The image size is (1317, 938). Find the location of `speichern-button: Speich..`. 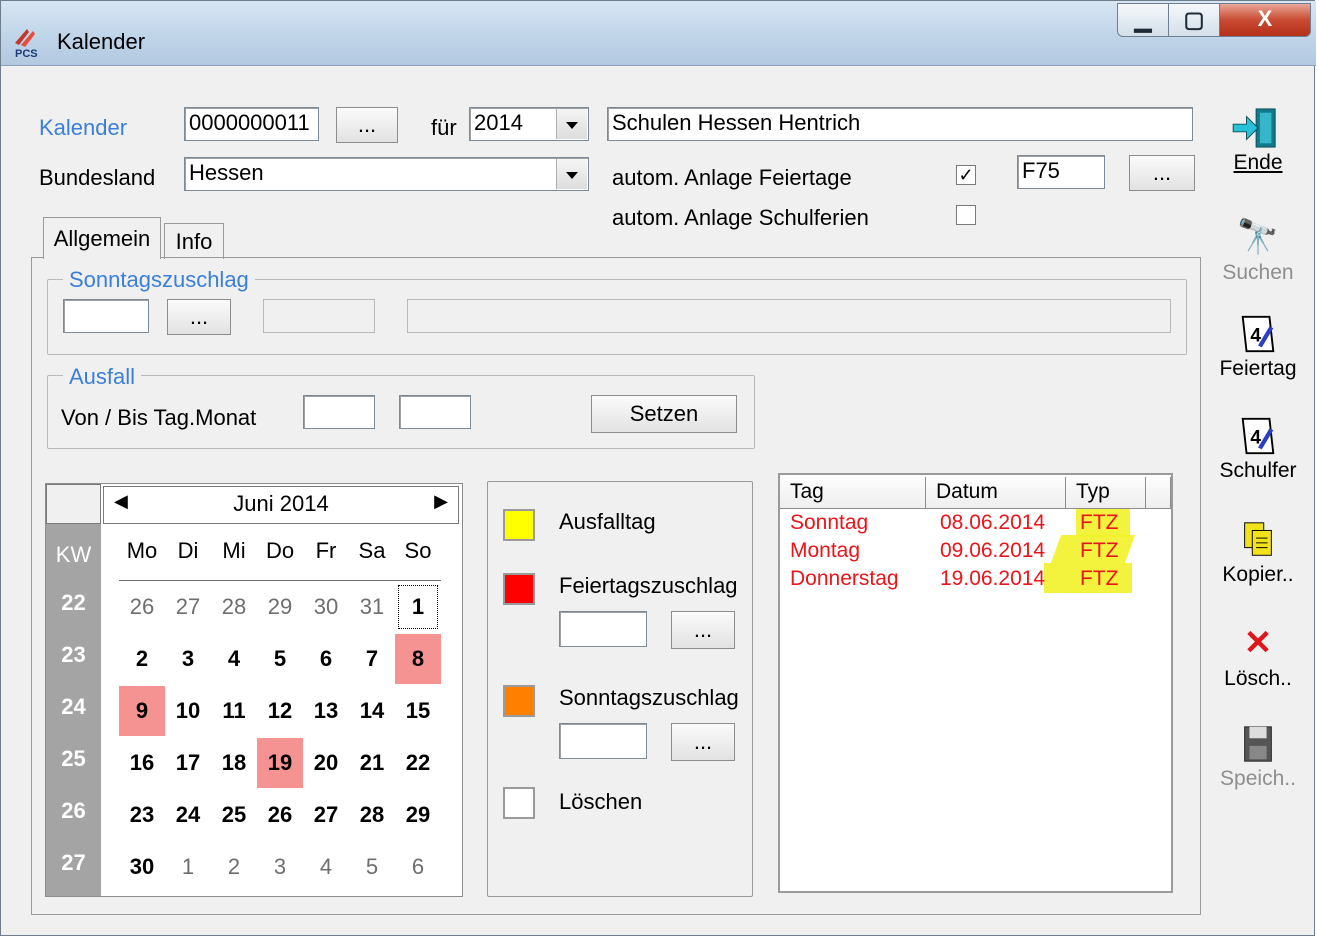

speichern-button: Speich.. is located at coordinates (1258, 757).